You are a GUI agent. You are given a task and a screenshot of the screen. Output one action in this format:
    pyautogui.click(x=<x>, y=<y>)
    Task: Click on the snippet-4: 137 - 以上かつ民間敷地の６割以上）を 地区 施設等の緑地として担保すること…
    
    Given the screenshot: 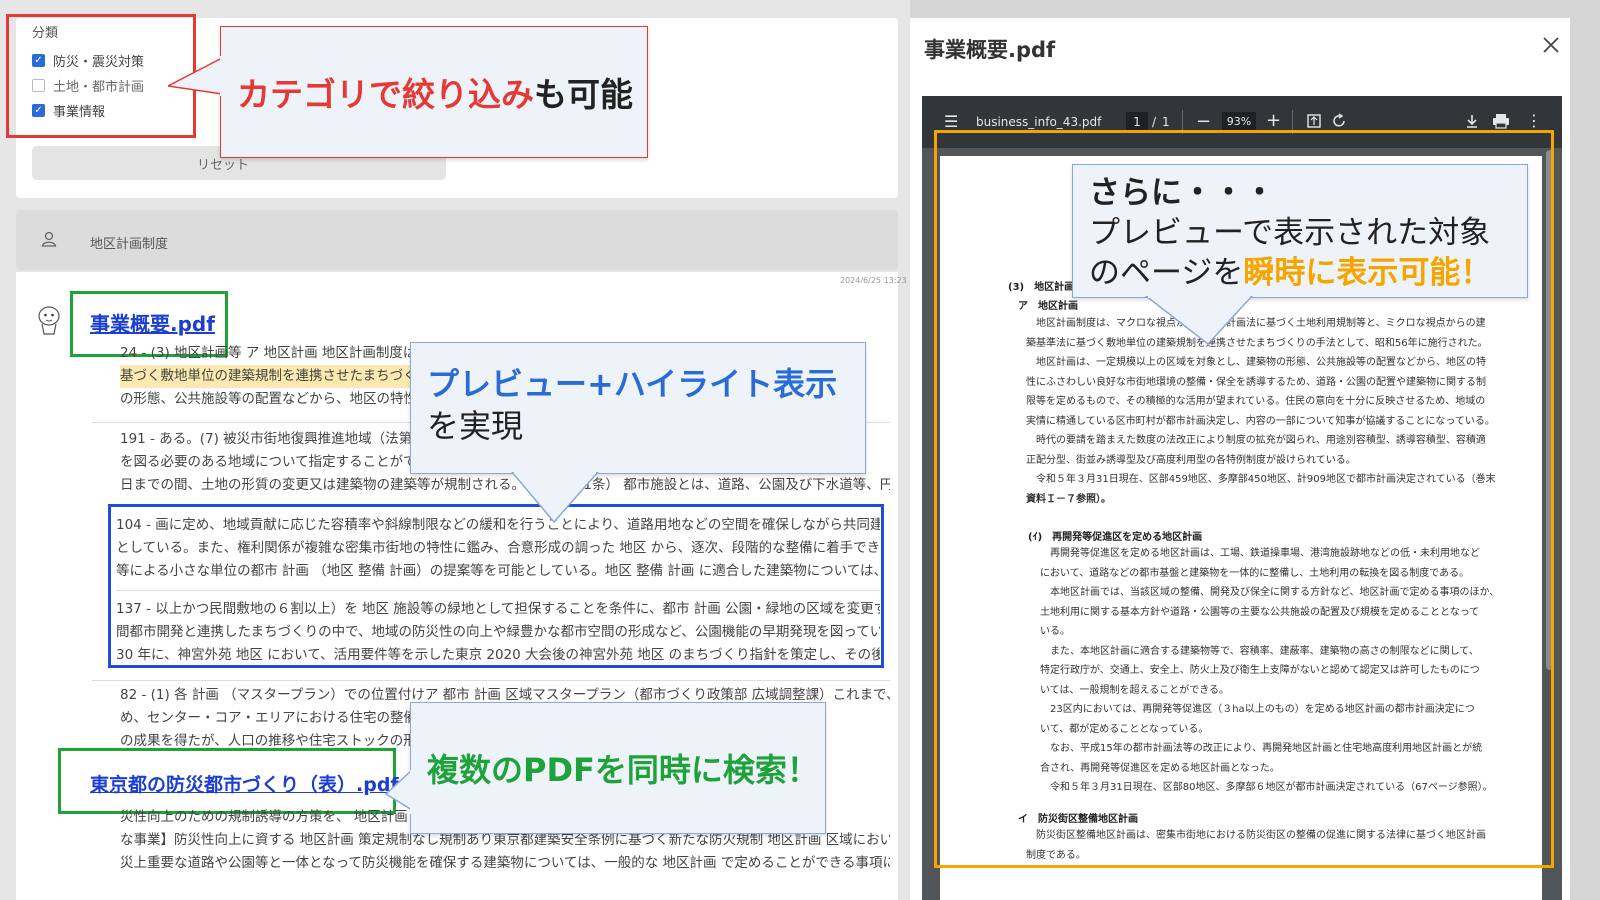 What is the action you would take?
    pyautogui.click(x=498, y=632)
    